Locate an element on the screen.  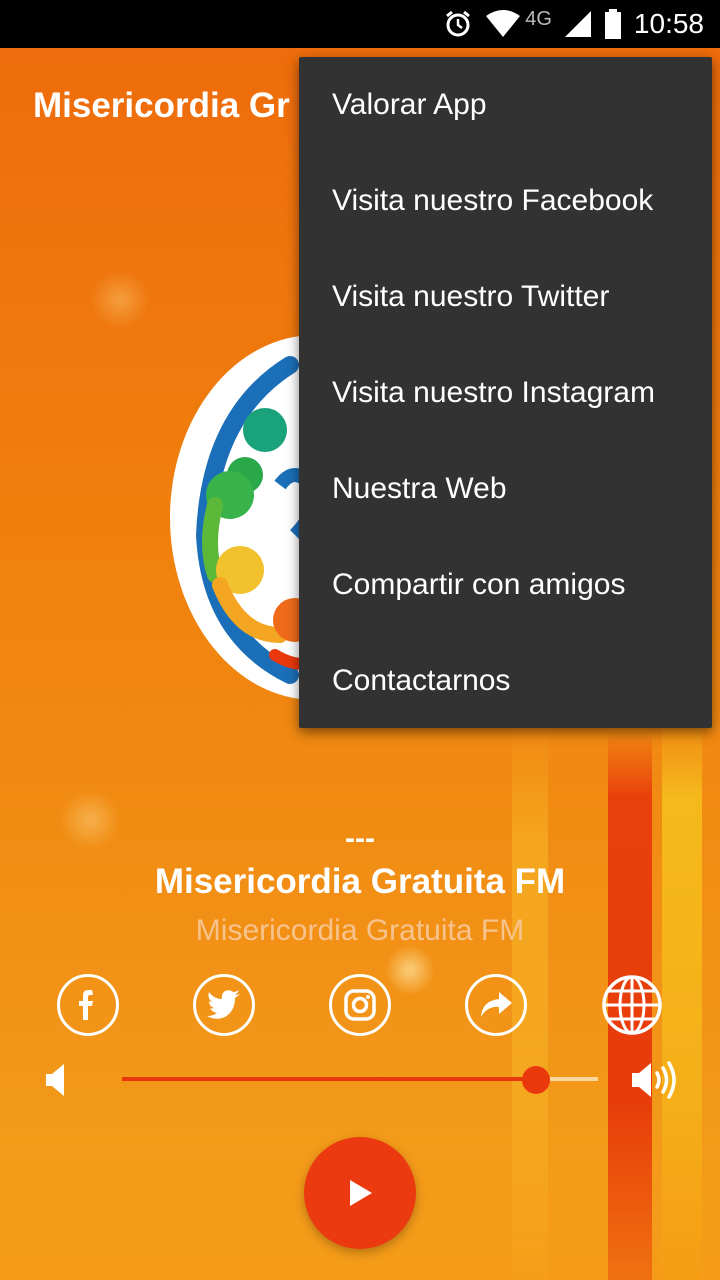
share-button is located at coordinates (496, 1005).